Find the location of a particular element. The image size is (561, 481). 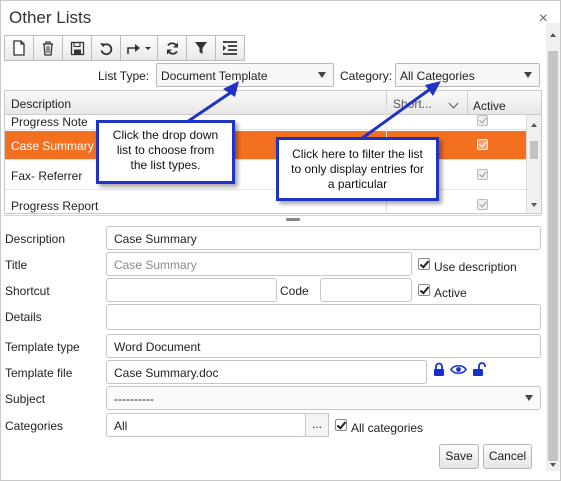

row-description: Case Summary is located at coordinates (52, 146).